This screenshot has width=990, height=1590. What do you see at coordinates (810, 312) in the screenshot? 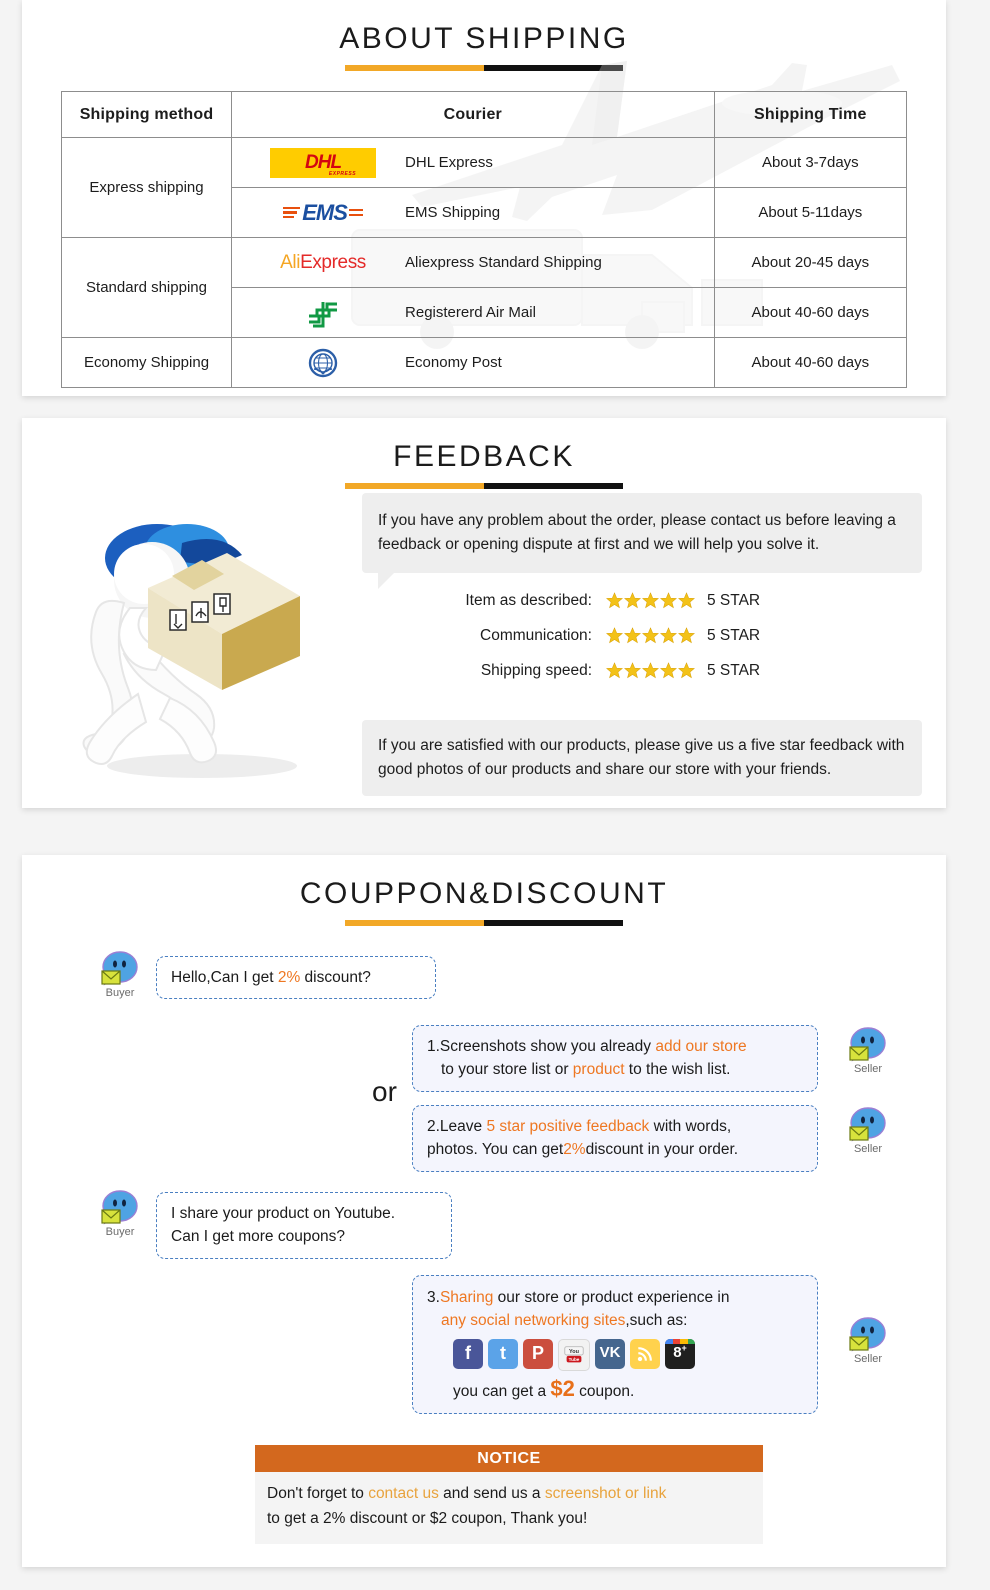
I see `cell-time-airmail: About 40-60 days` at bounding box center [810, 312].